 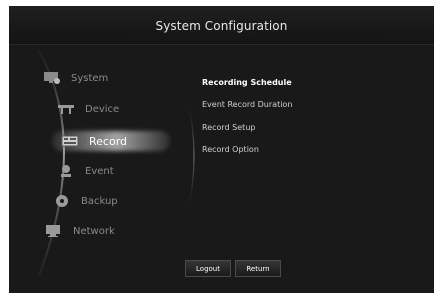 I want to click on record-icon, so click(x=70, y=141).